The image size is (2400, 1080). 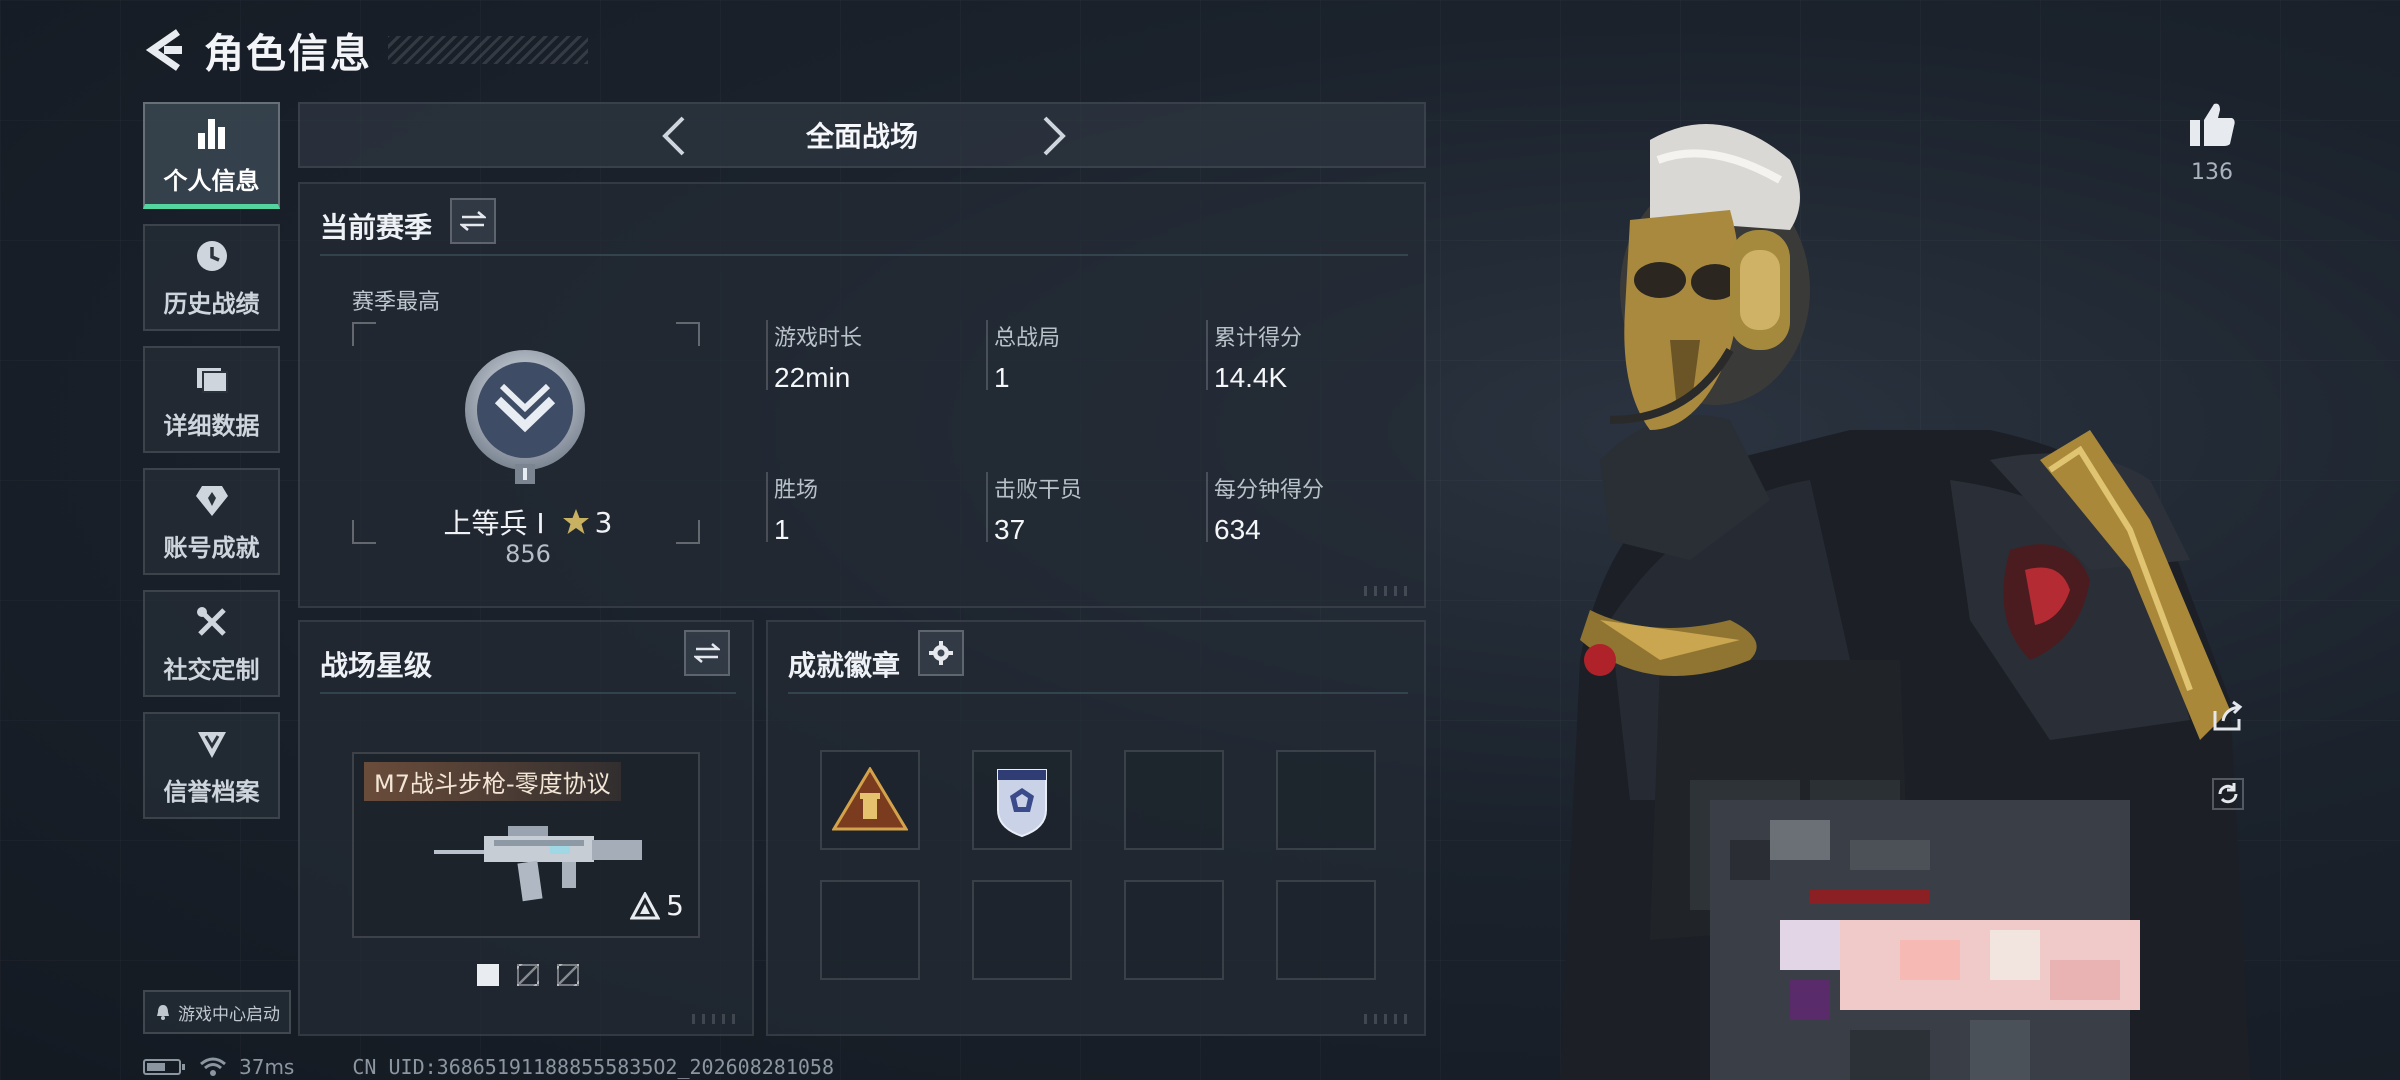 I want to click on stat-value: 22min, so click(x=812, y=377).